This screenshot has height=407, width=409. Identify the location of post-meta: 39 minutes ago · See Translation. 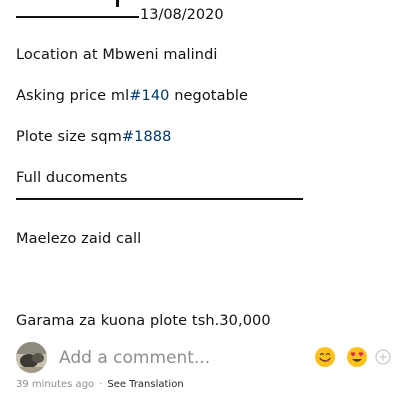
(100, 384).